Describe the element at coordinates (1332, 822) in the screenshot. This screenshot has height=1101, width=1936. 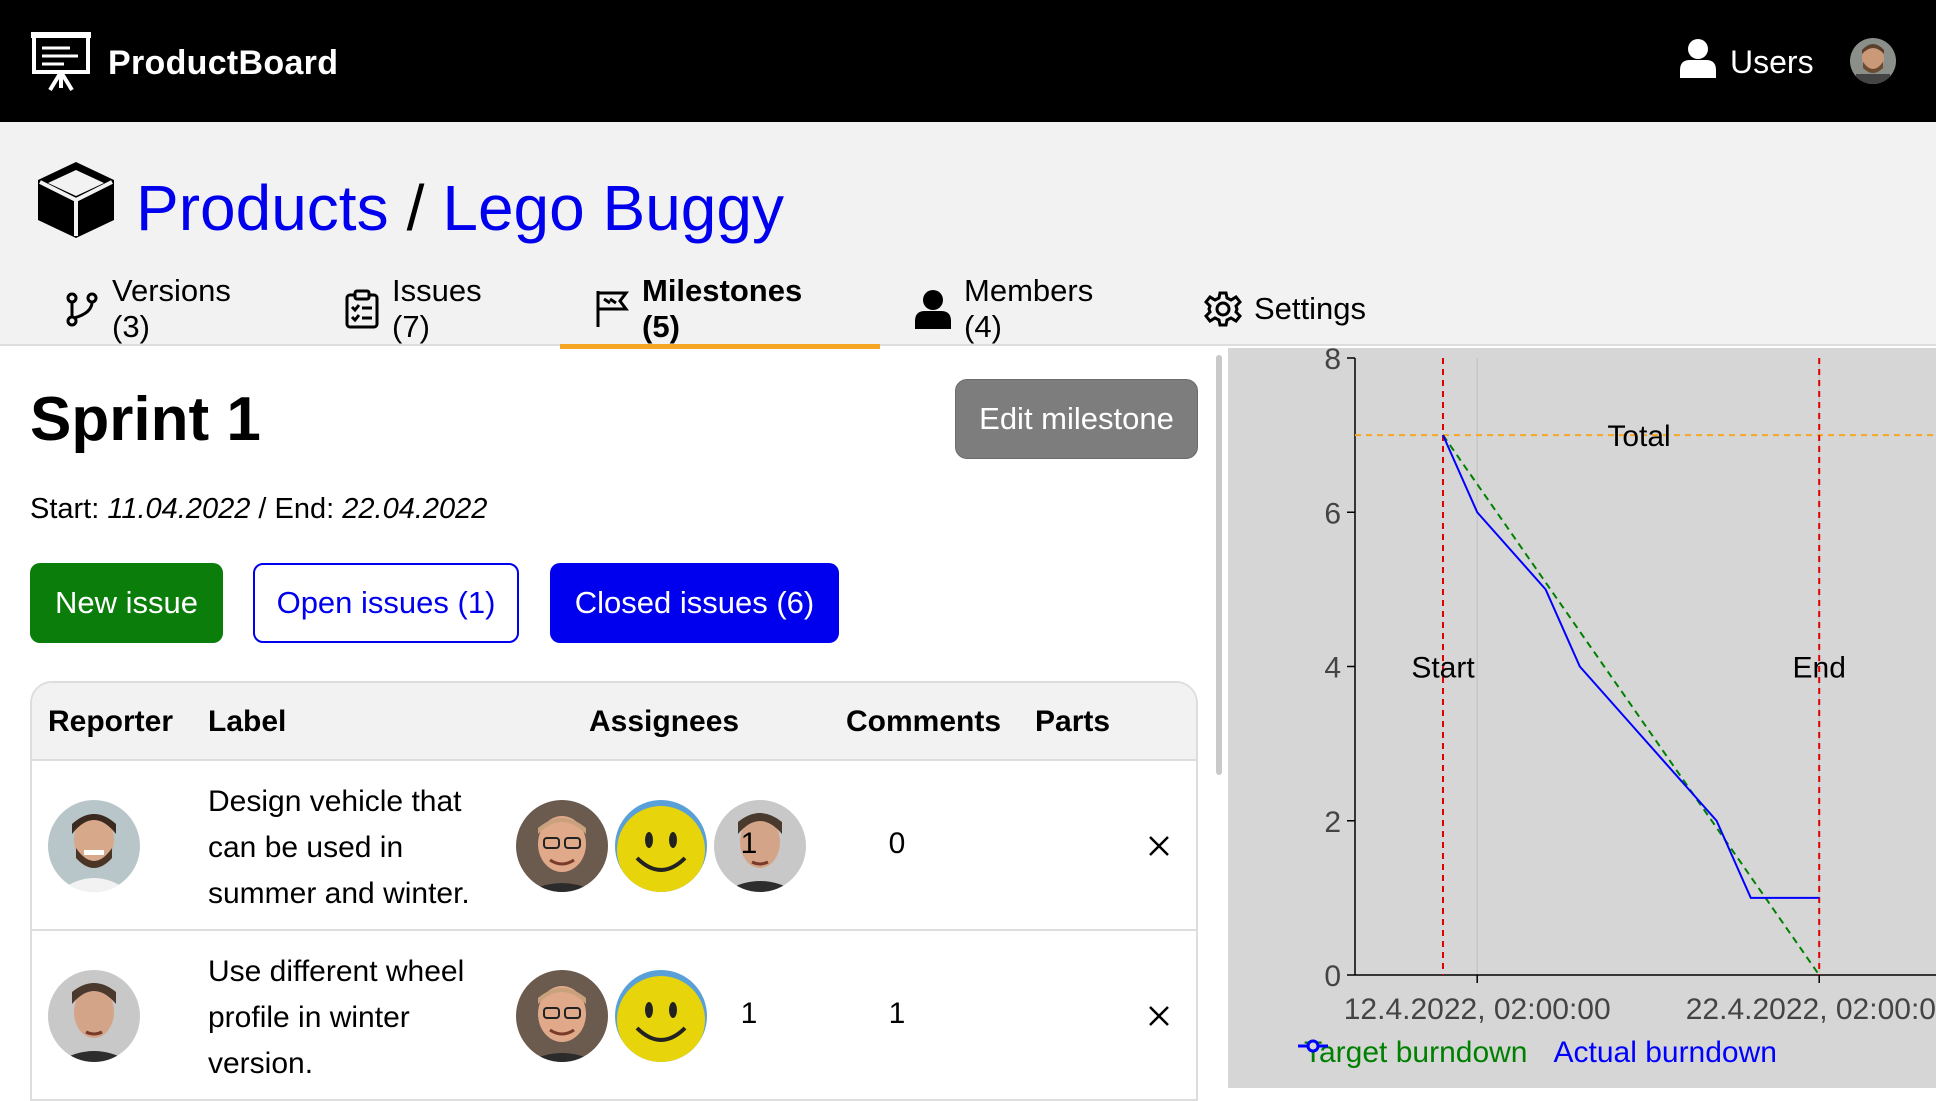
I see `y-tick-label: 2` at that location.